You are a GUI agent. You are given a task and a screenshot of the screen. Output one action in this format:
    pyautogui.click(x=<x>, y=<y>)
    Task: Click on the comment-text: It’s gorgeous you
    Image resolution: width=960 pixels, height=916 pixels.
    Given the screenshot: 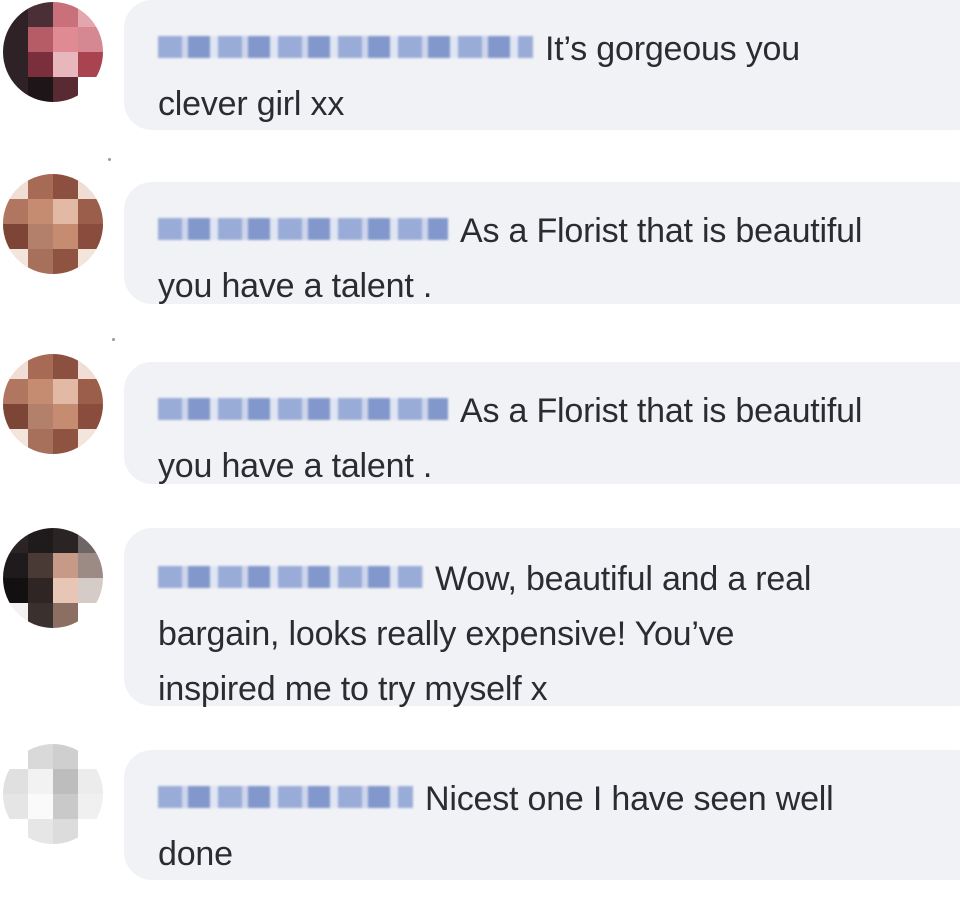 What is the action you would take?
    pyautogui.click(x=559, y=49)
    